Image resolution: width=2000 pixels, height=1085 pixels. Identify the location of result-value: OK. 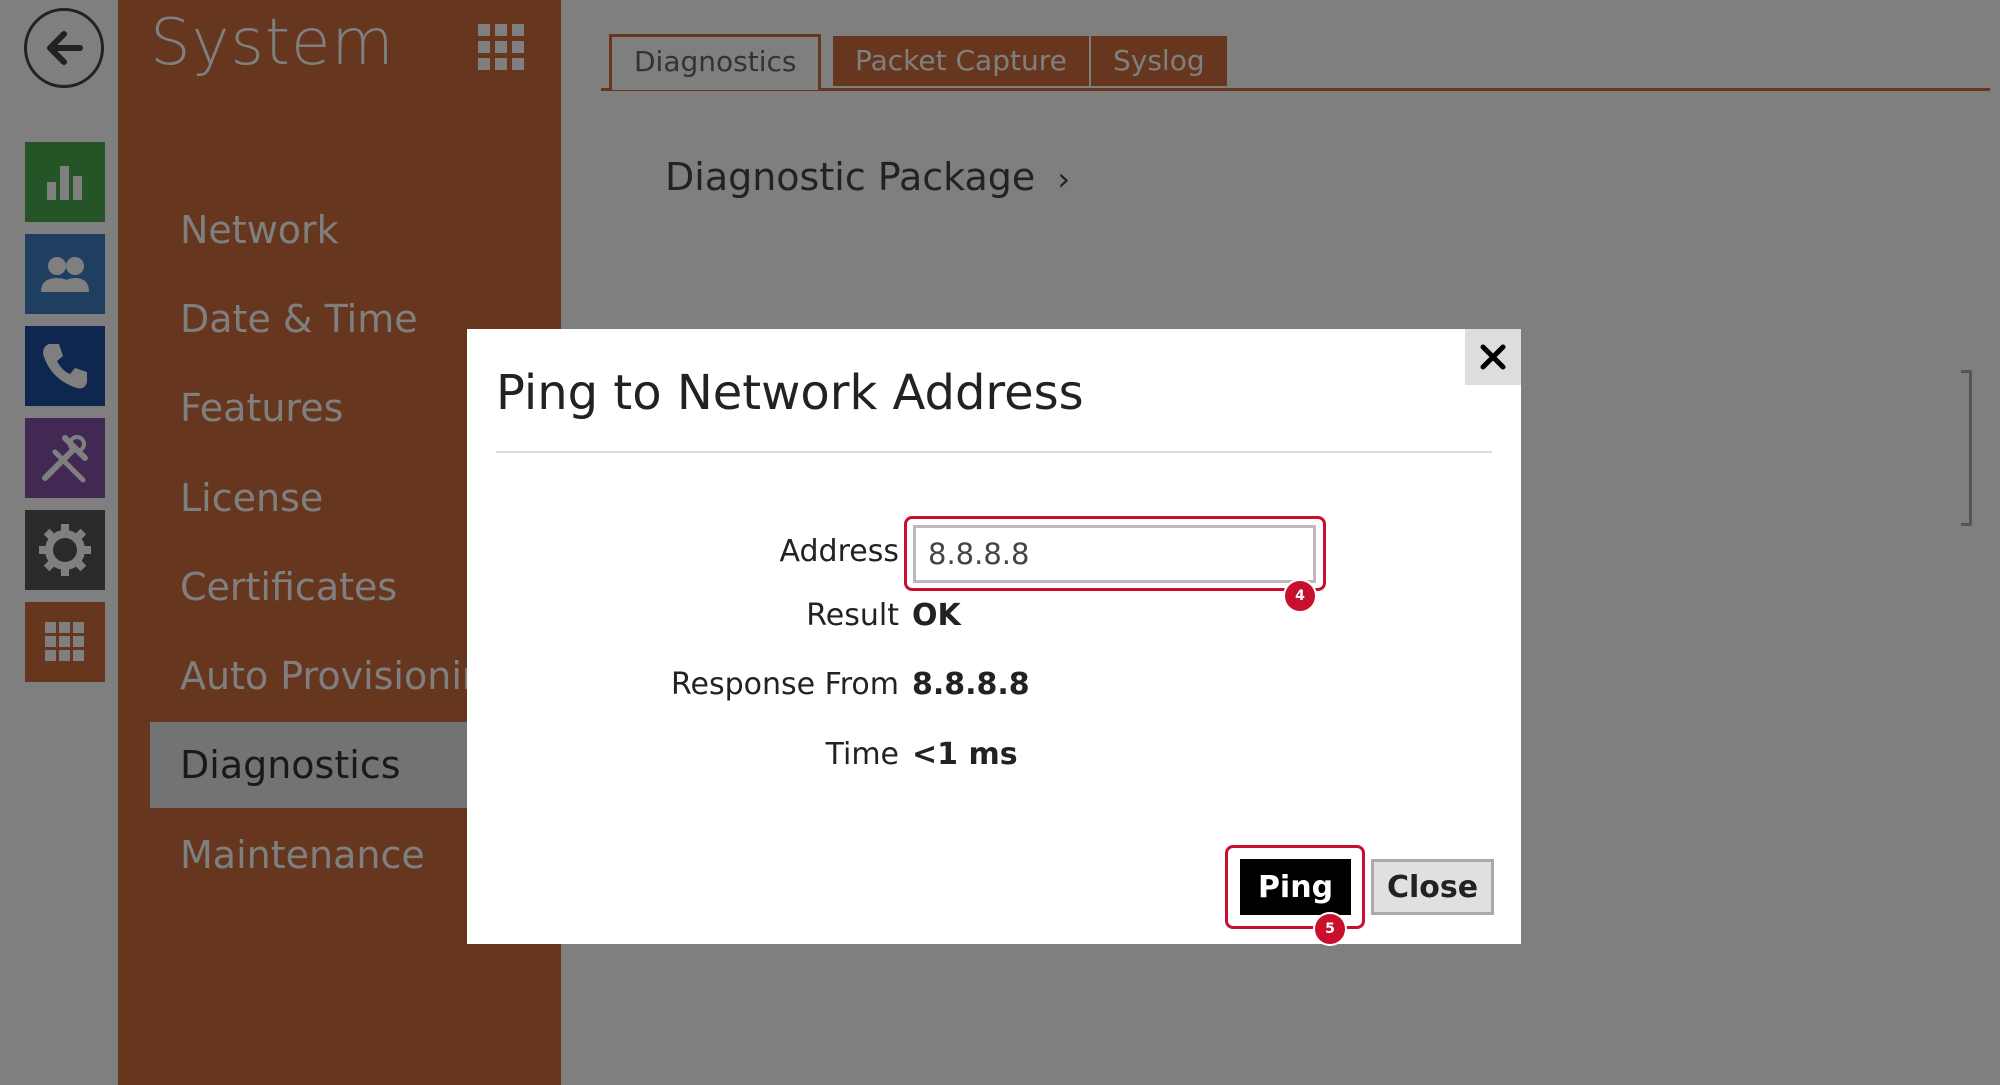
(936, 615).